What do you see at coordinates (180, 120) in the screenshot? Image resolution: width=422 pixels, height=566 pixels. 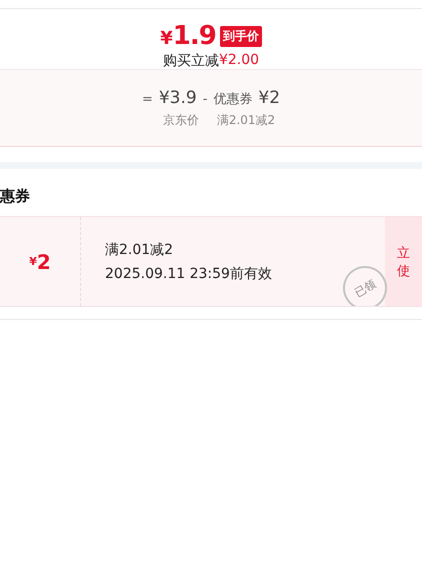 I see `base-caption: 京东价` at bounding box center [180, 120].